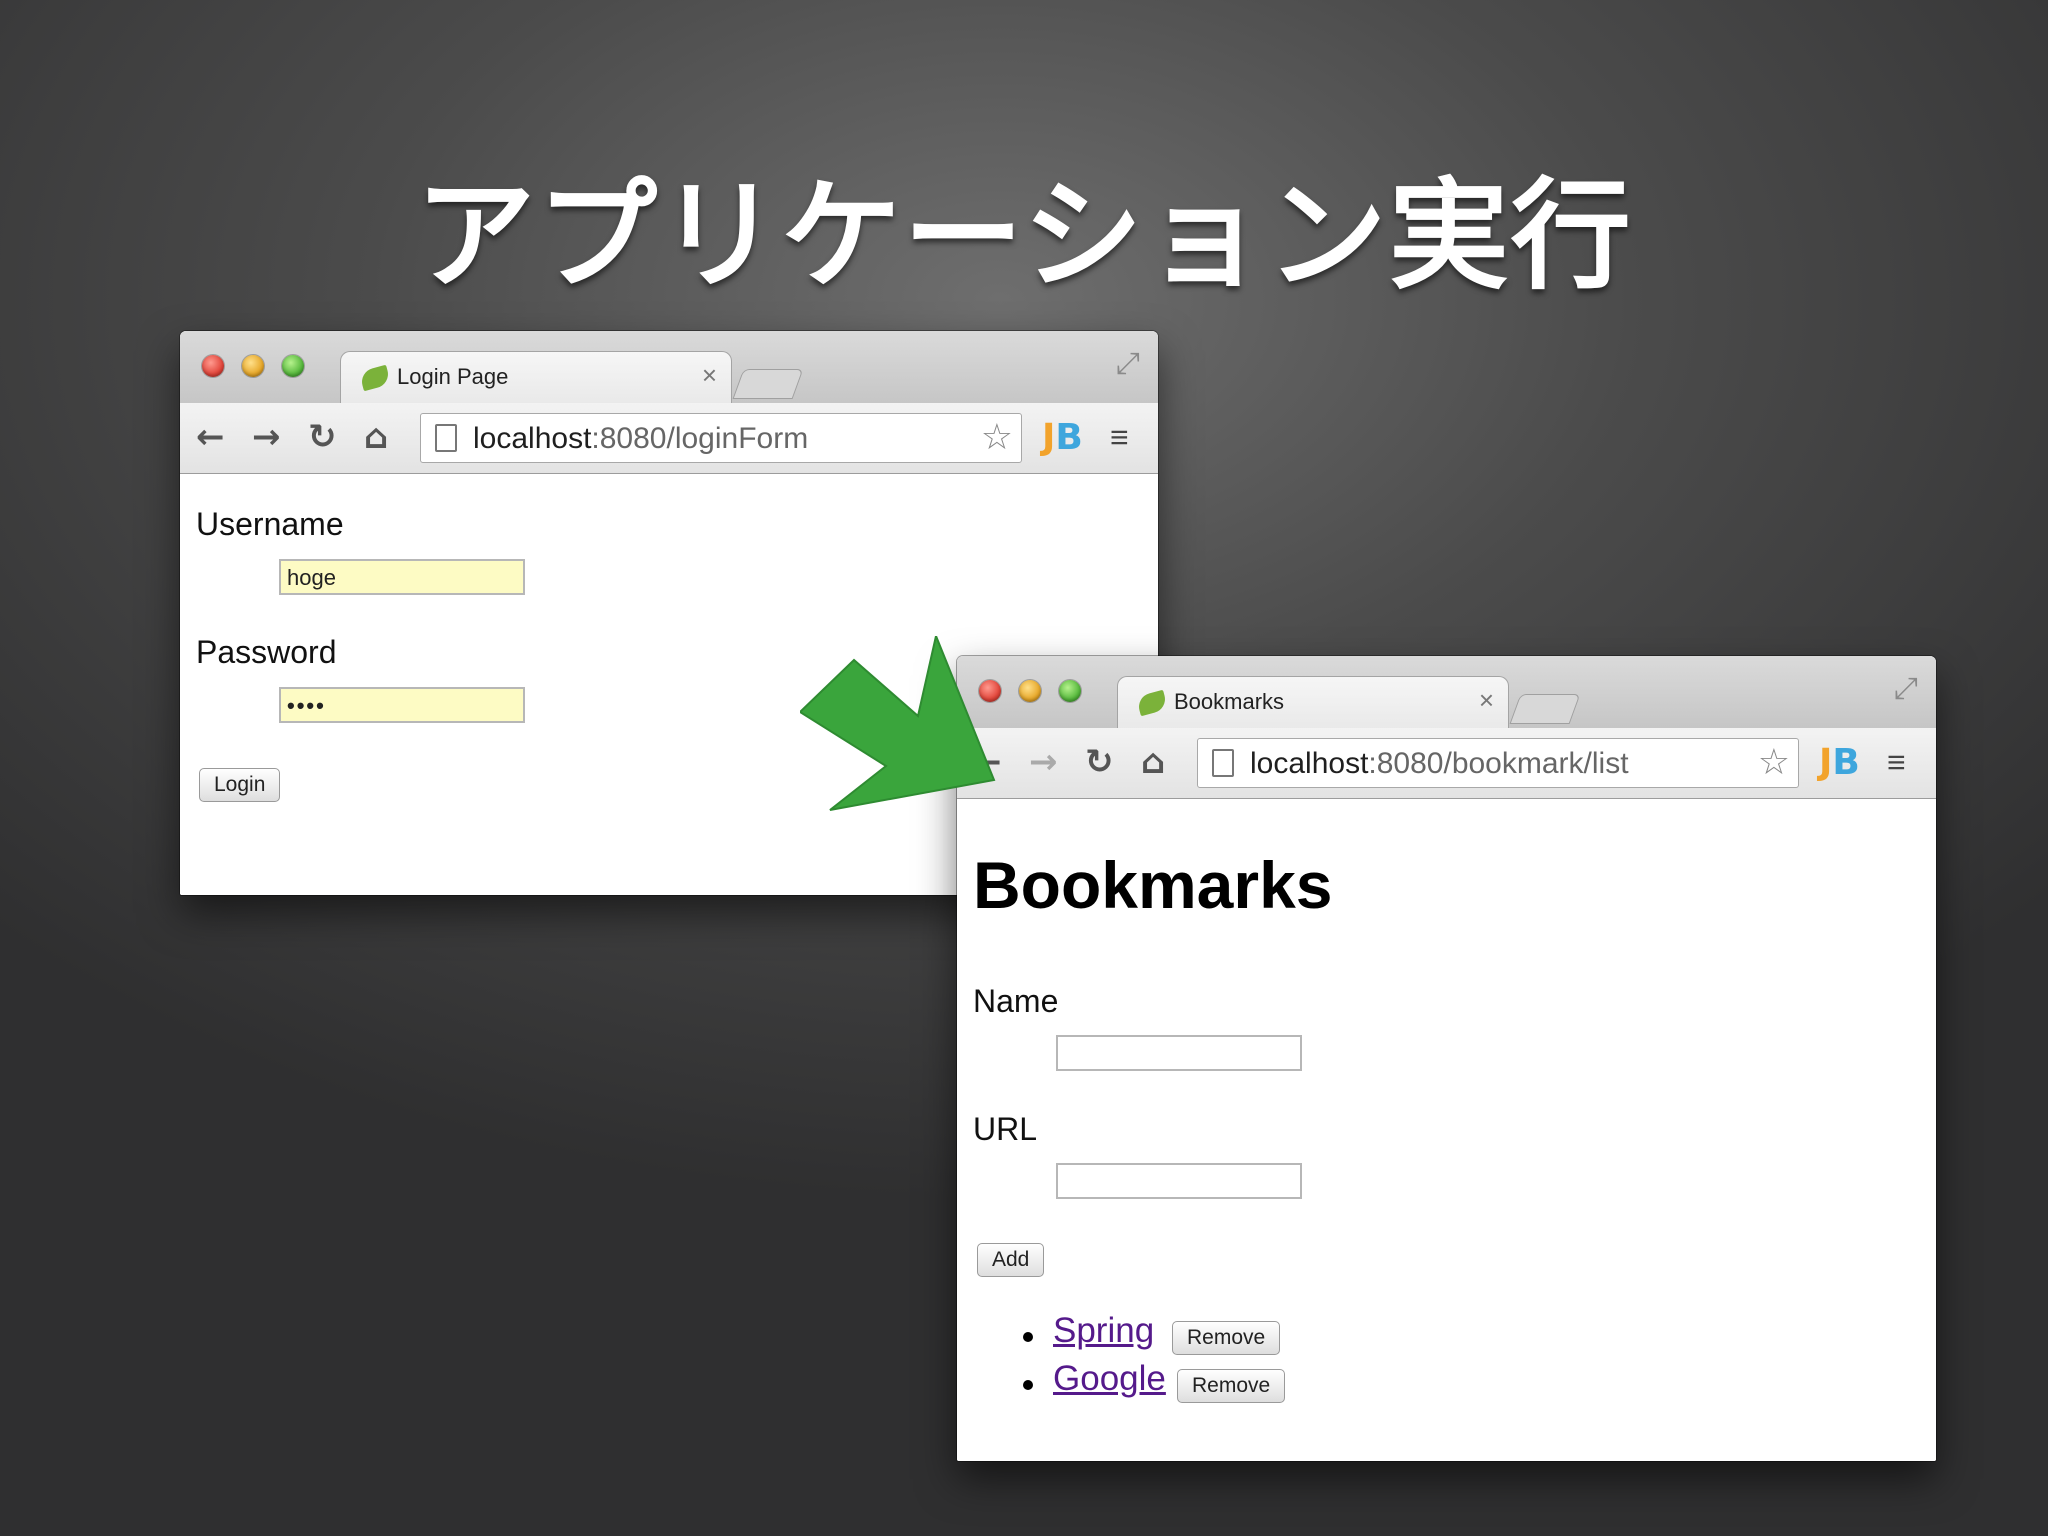 The image size is (2048, 1536). Describe the element at coordinates (1011, 1260) in the screenshot. I see `add-button: Add` at that location.